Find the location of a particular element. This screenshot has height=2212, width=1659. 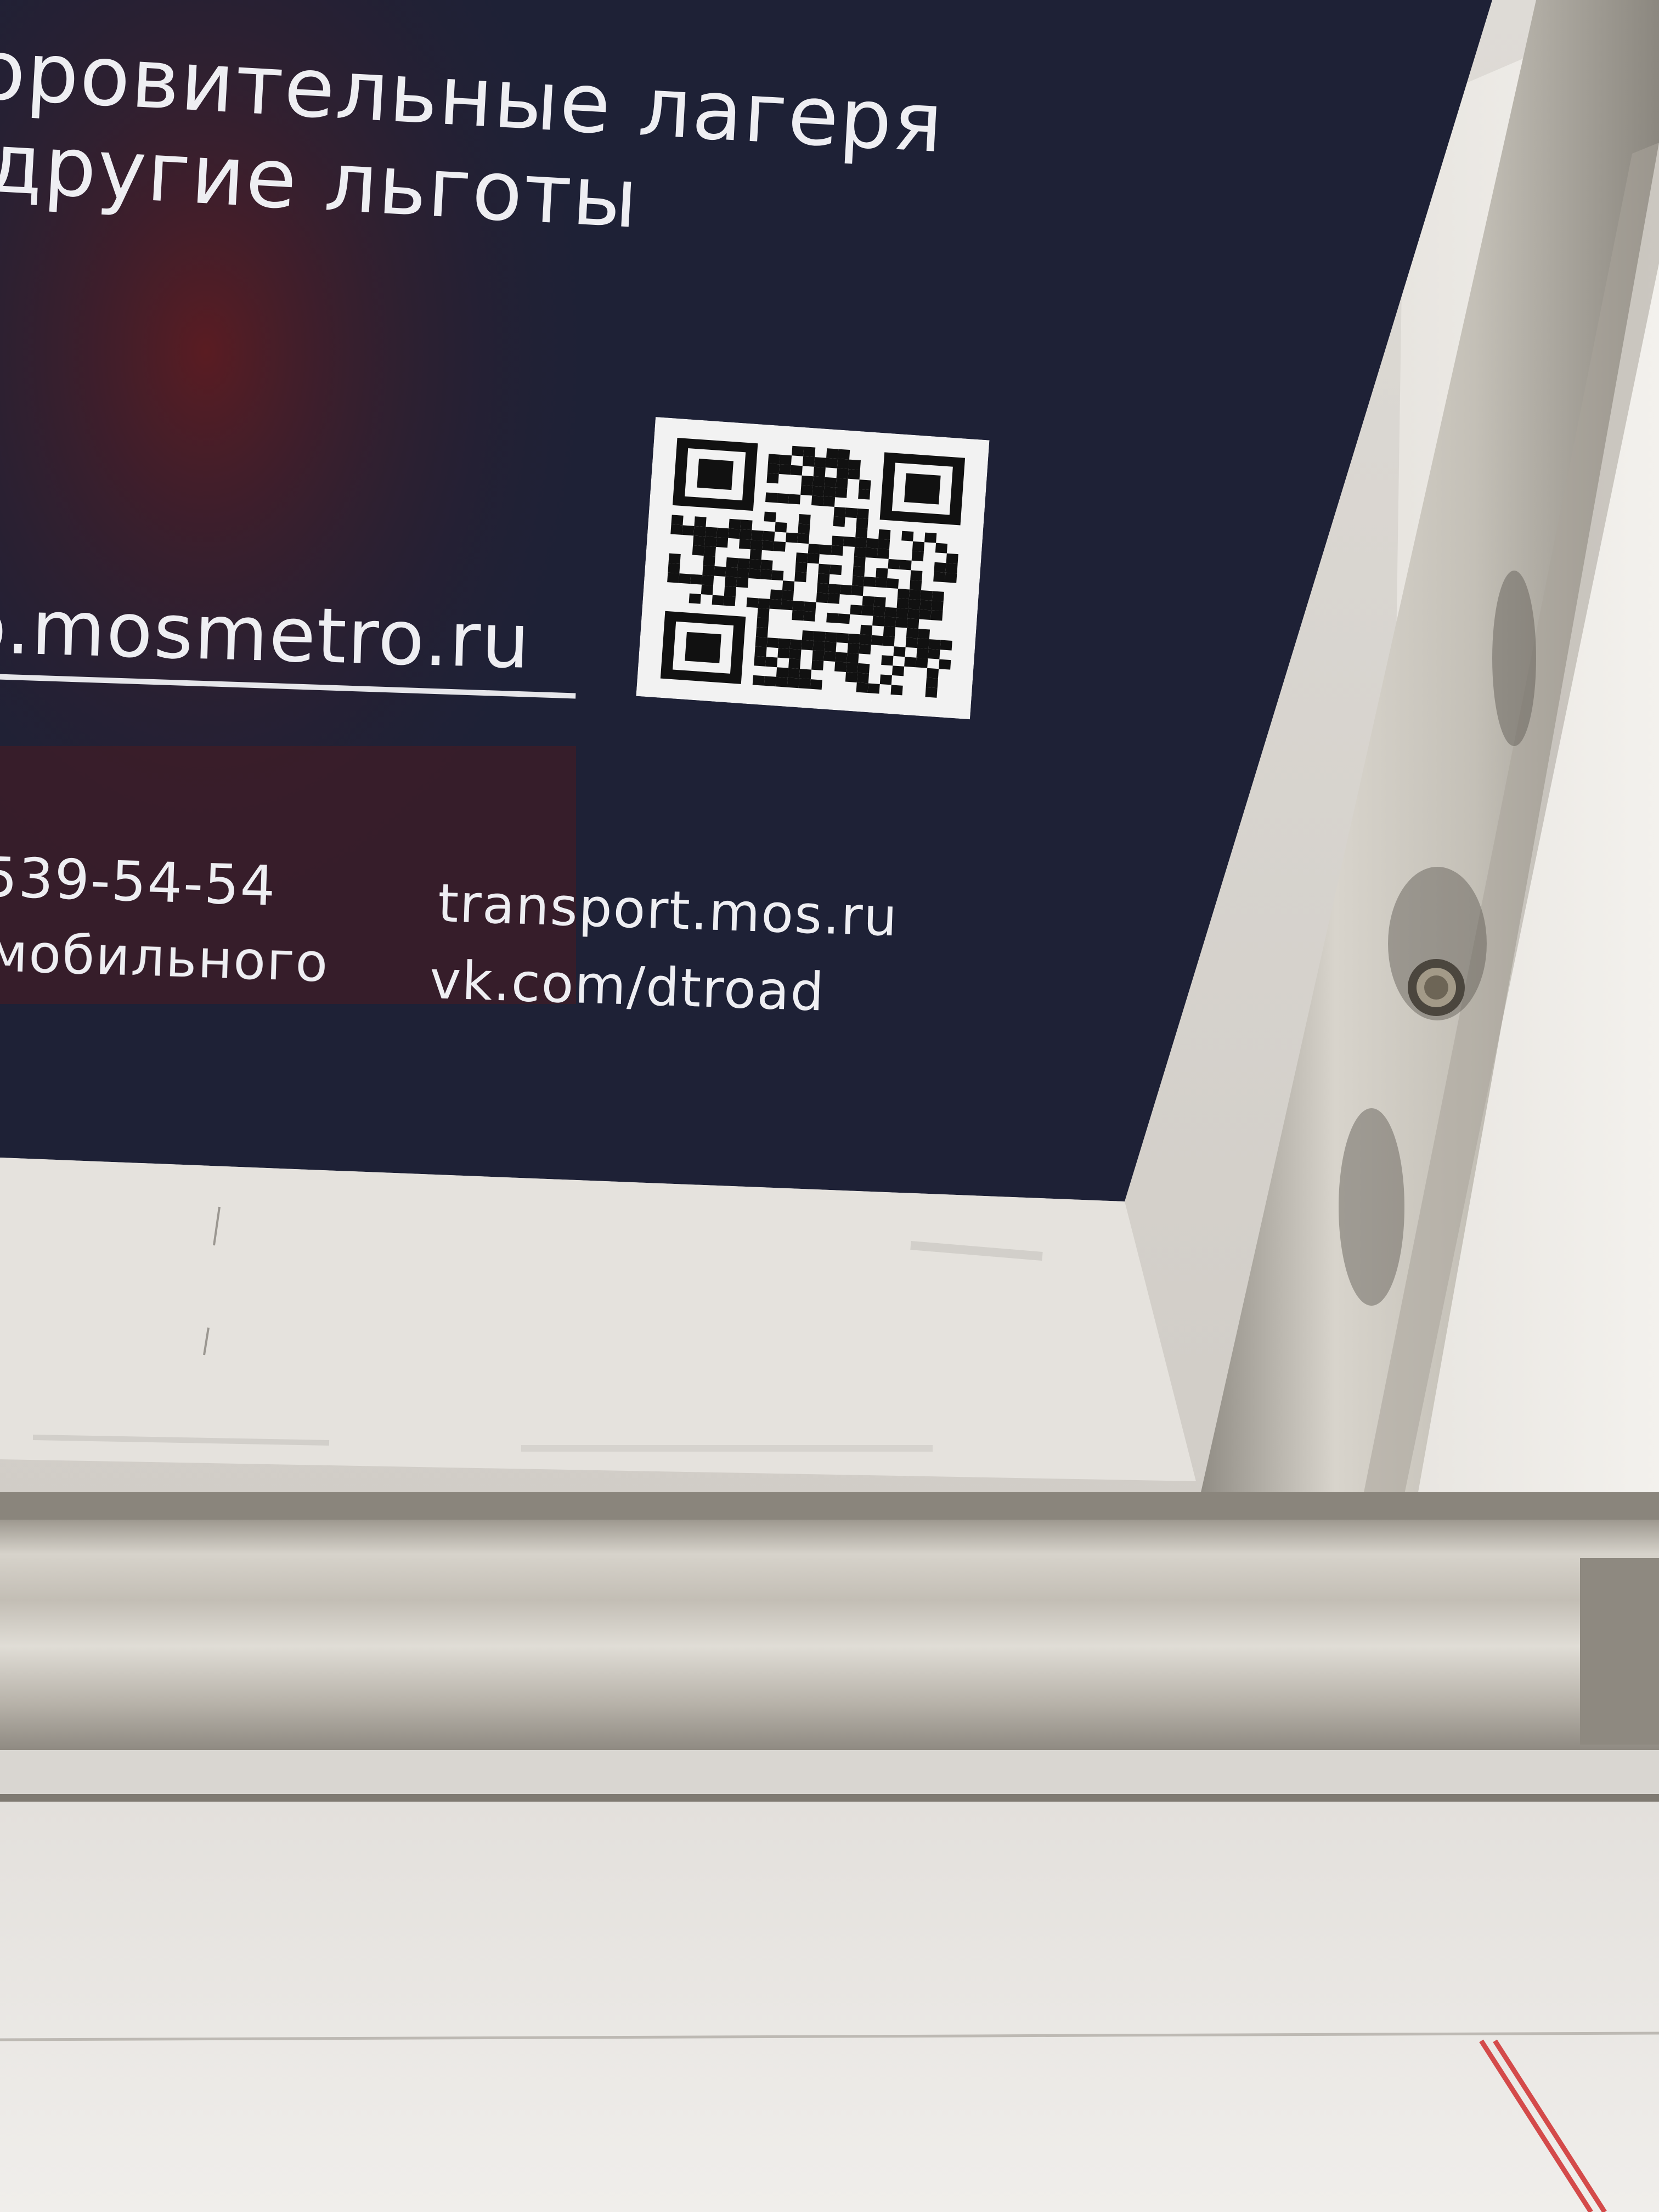

poster-phone-number: 539-54-54 is located at coordinates (139, 881).